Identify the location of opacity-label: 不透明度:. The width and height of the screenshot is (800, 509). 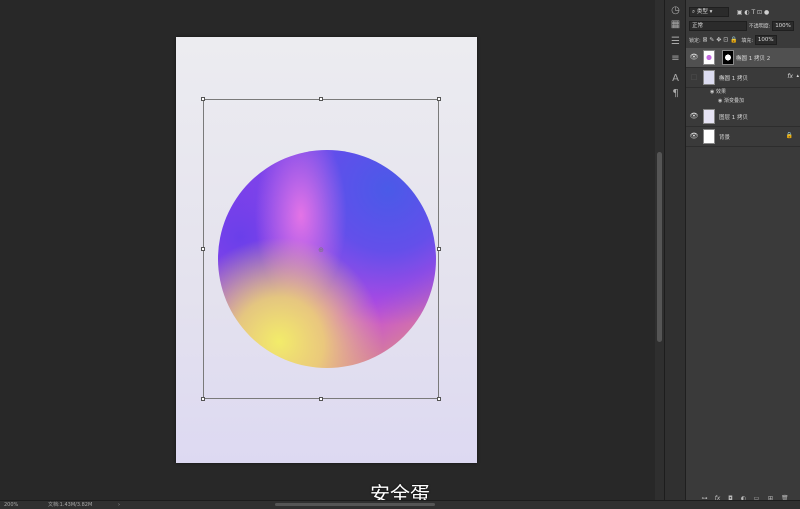
(759, 26).